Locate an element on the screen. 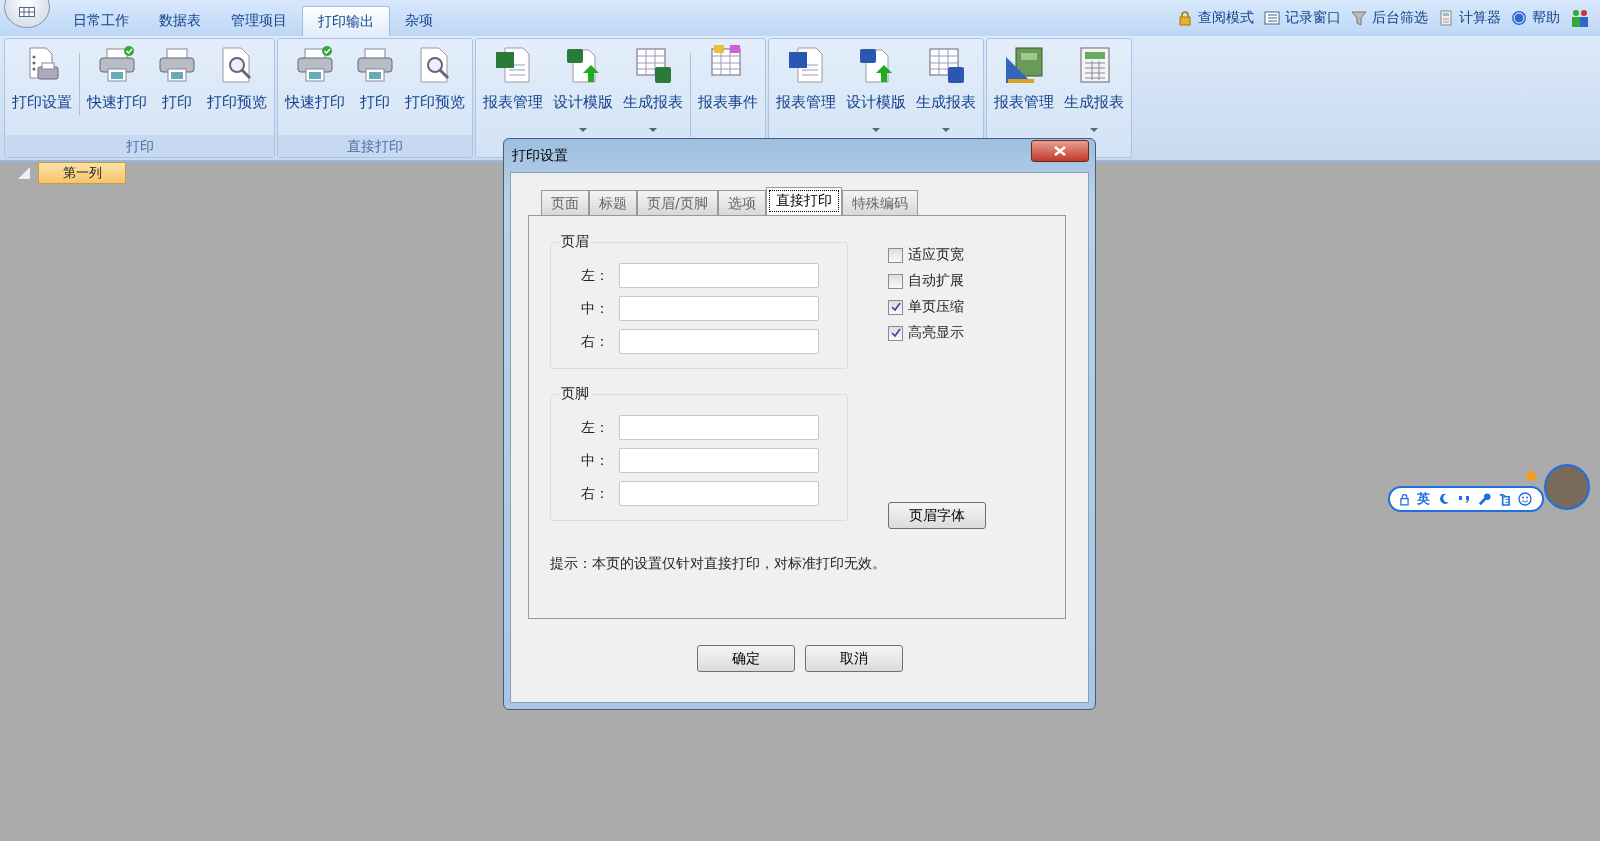 This screenshot has height=841, width=1600. dialog-title: 打印设置 is located at coordinates (540, 155).